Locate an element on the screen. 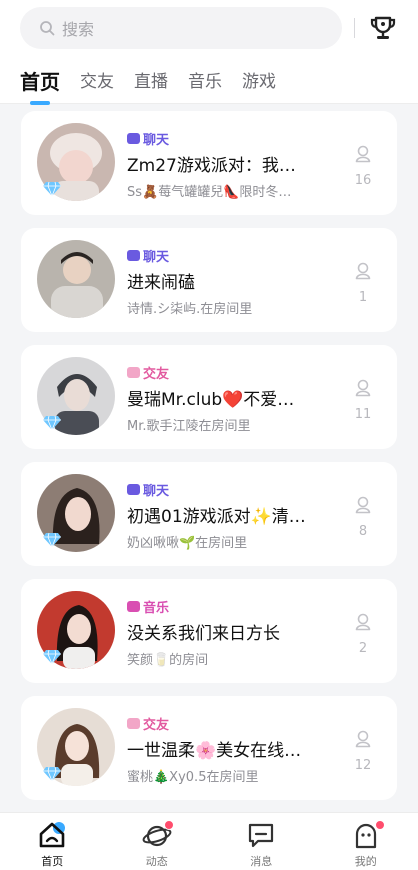 This screenshot has height=870, width=418. planet-icon is located at coordinates (158, 835).